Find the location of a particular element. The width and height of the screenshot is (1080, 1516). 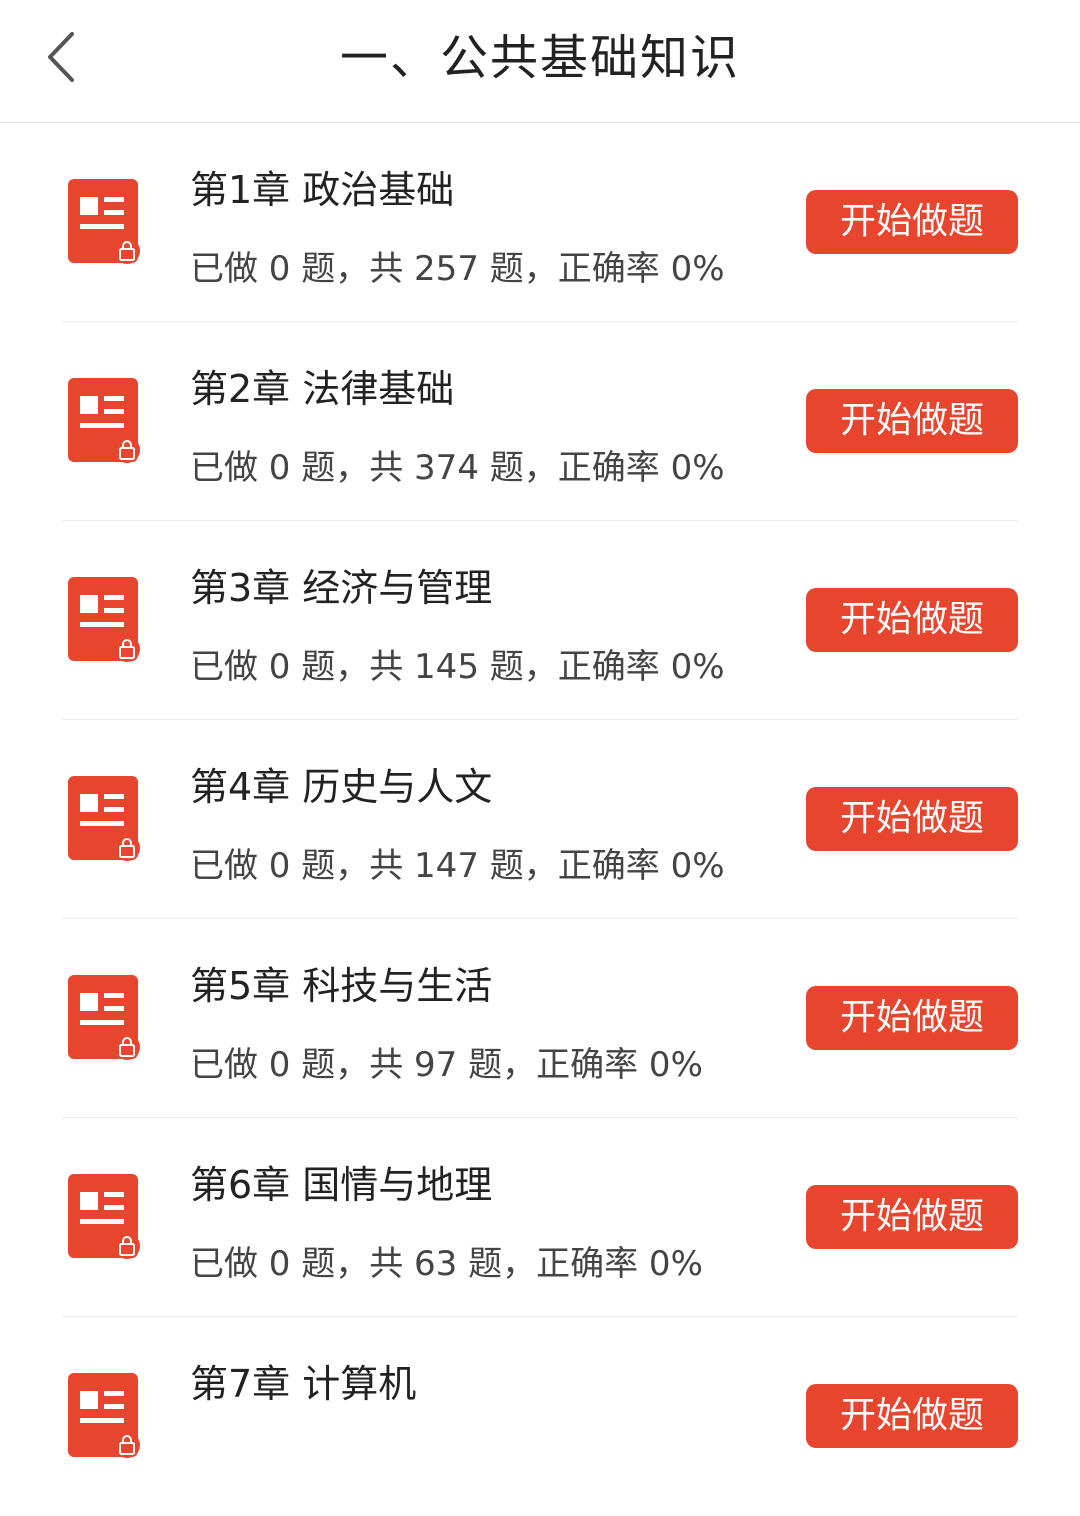

top-bar: 一、公共基础知识 is located at coordinates (540, 61).